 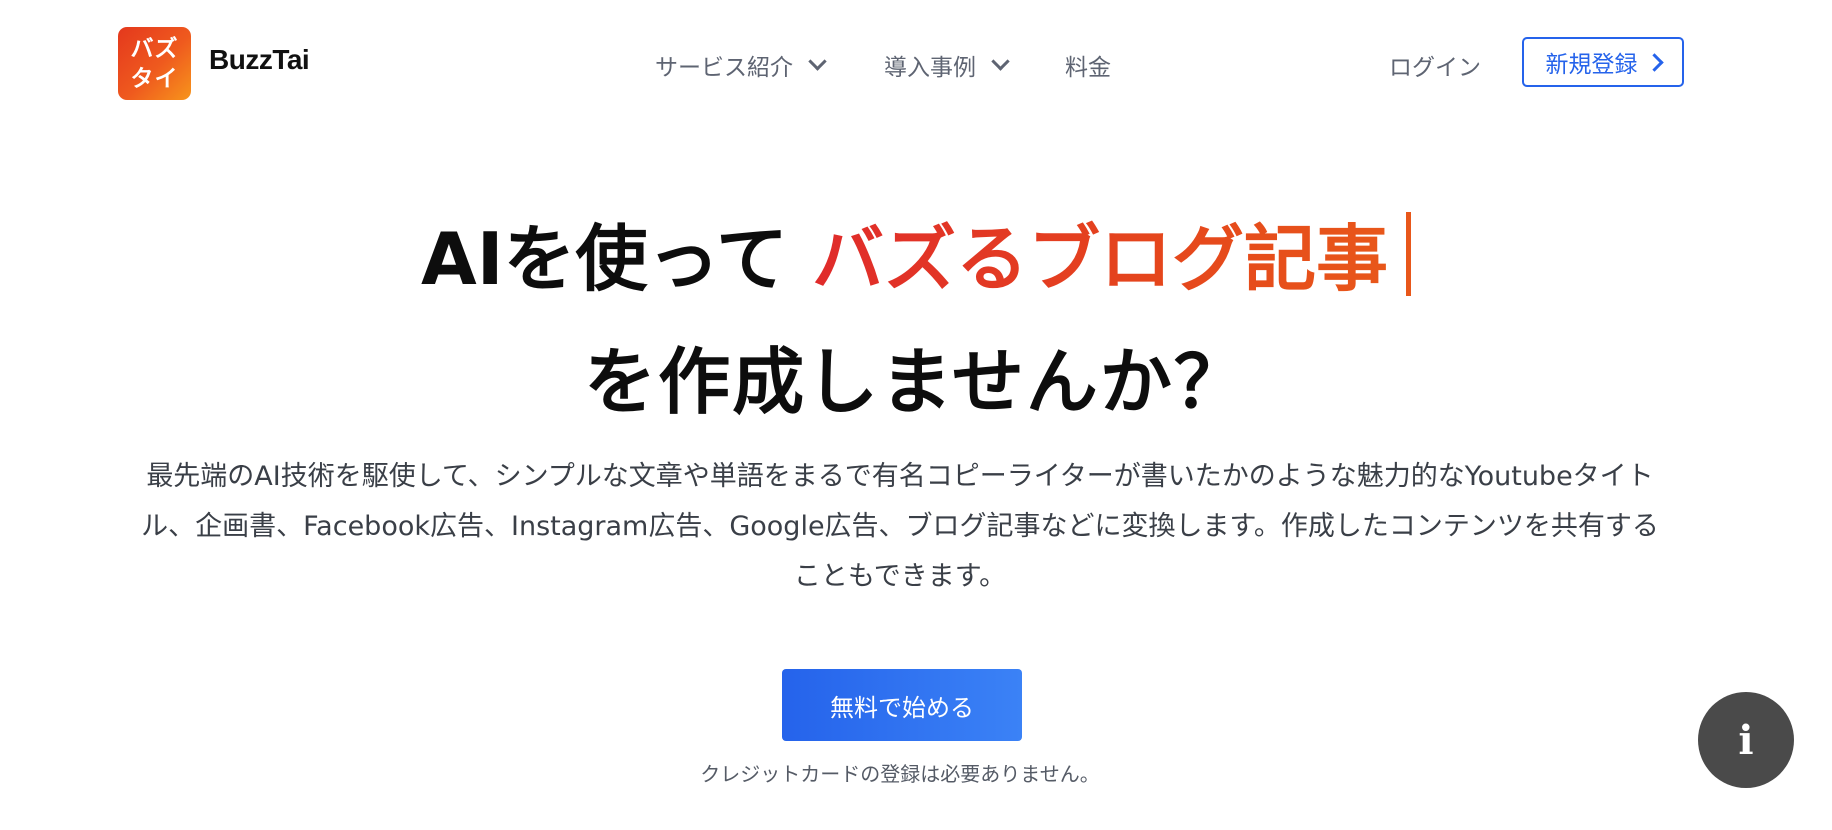 I want to click on nav-item-pricing: 料金, so click(x=1088, y=65).